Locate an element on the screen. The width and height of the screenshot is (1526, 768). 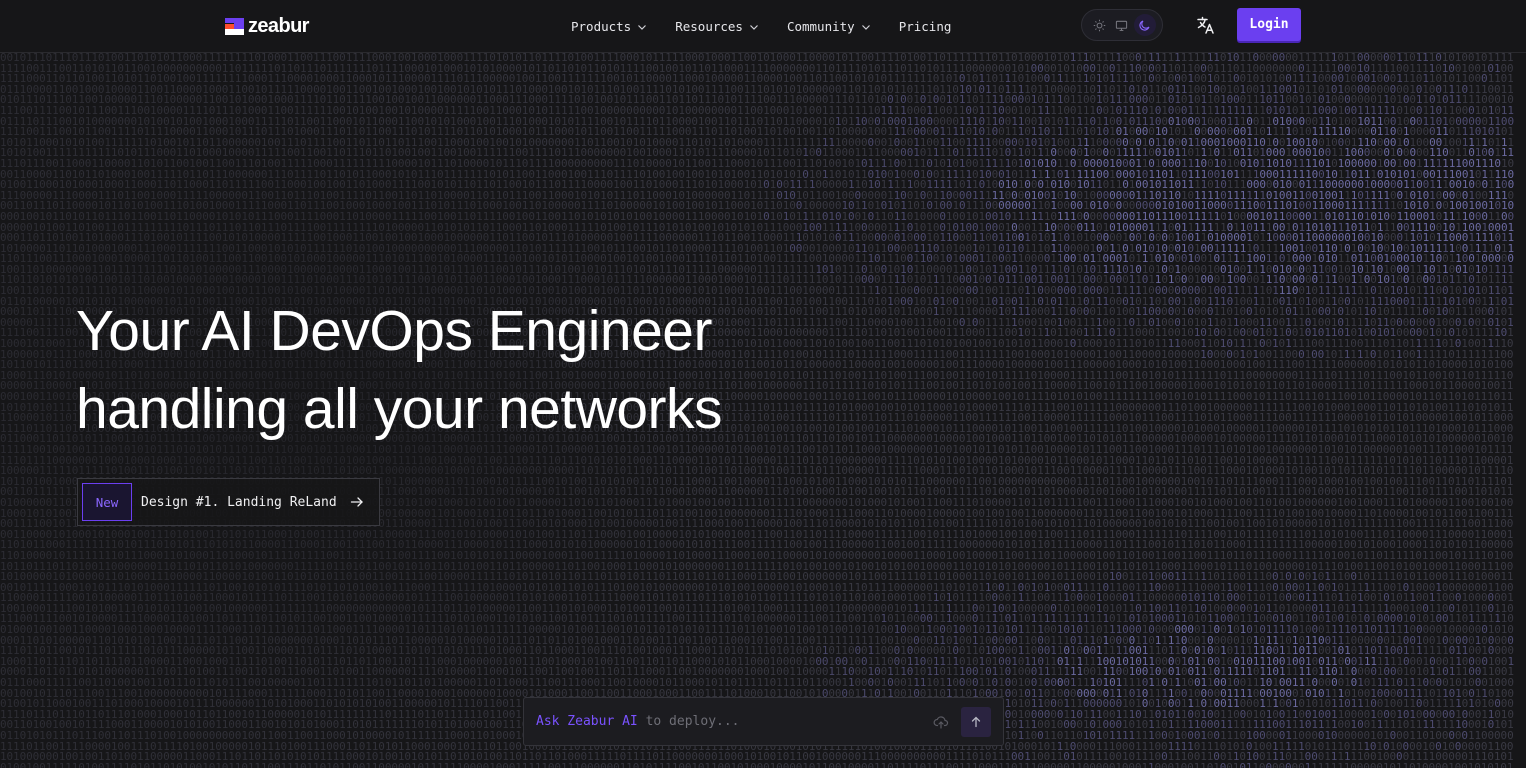
monitor-icon is located at coordinates (1122, 25).